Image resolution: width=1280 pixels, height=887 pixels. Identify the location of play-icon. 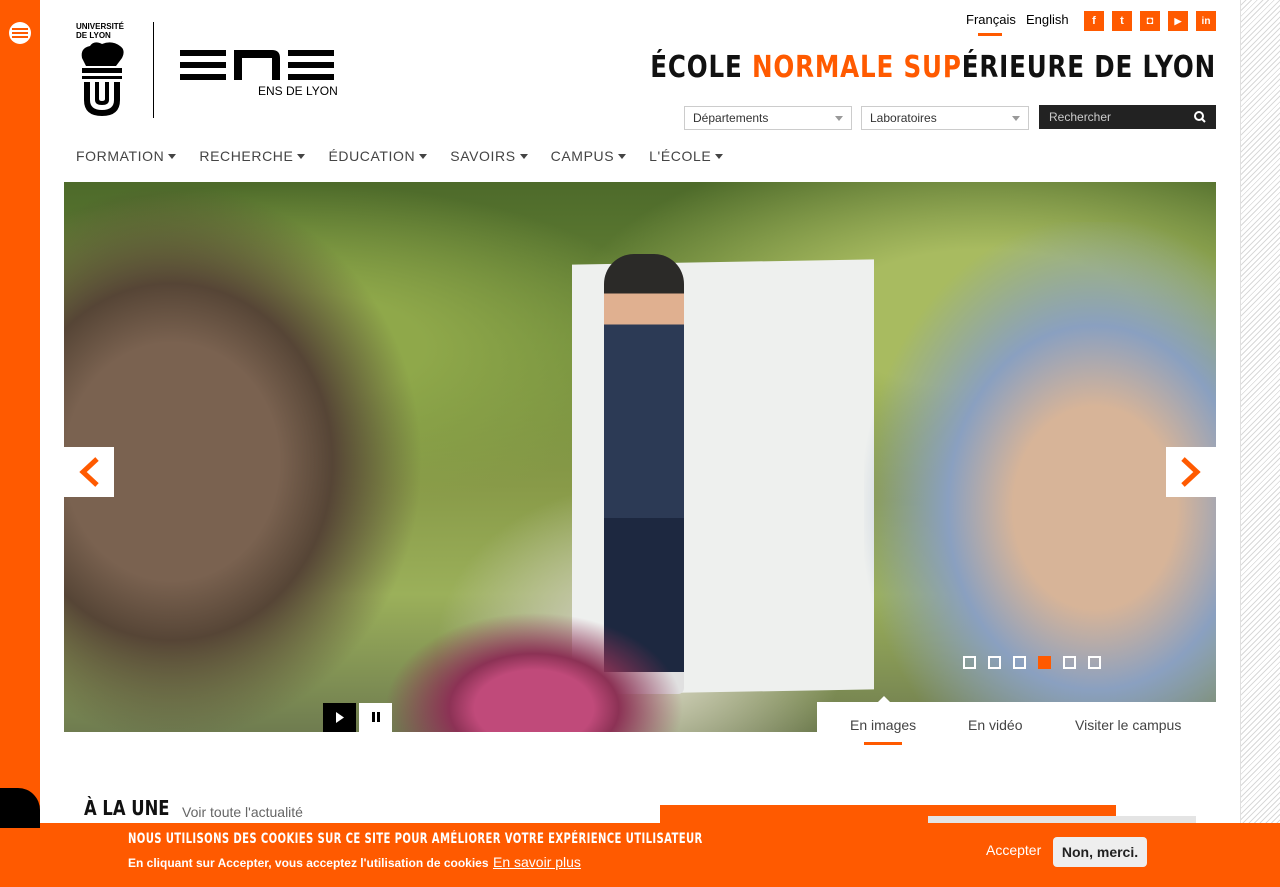
(340, 717).